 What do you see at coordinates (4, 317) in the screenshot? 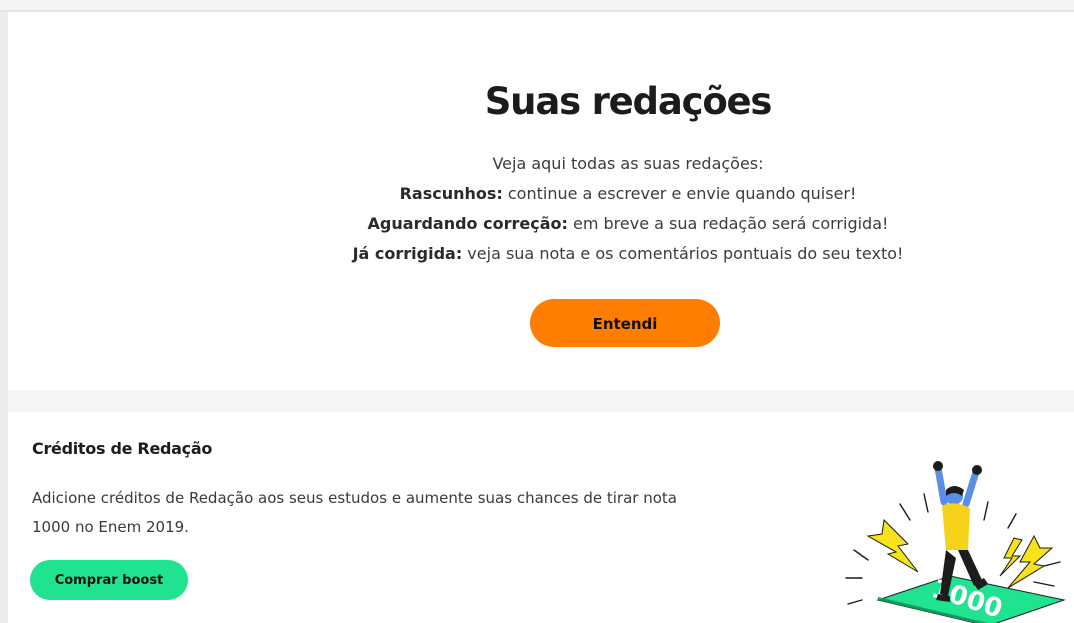
I see `left-edge` at bounding box center [4, 317].